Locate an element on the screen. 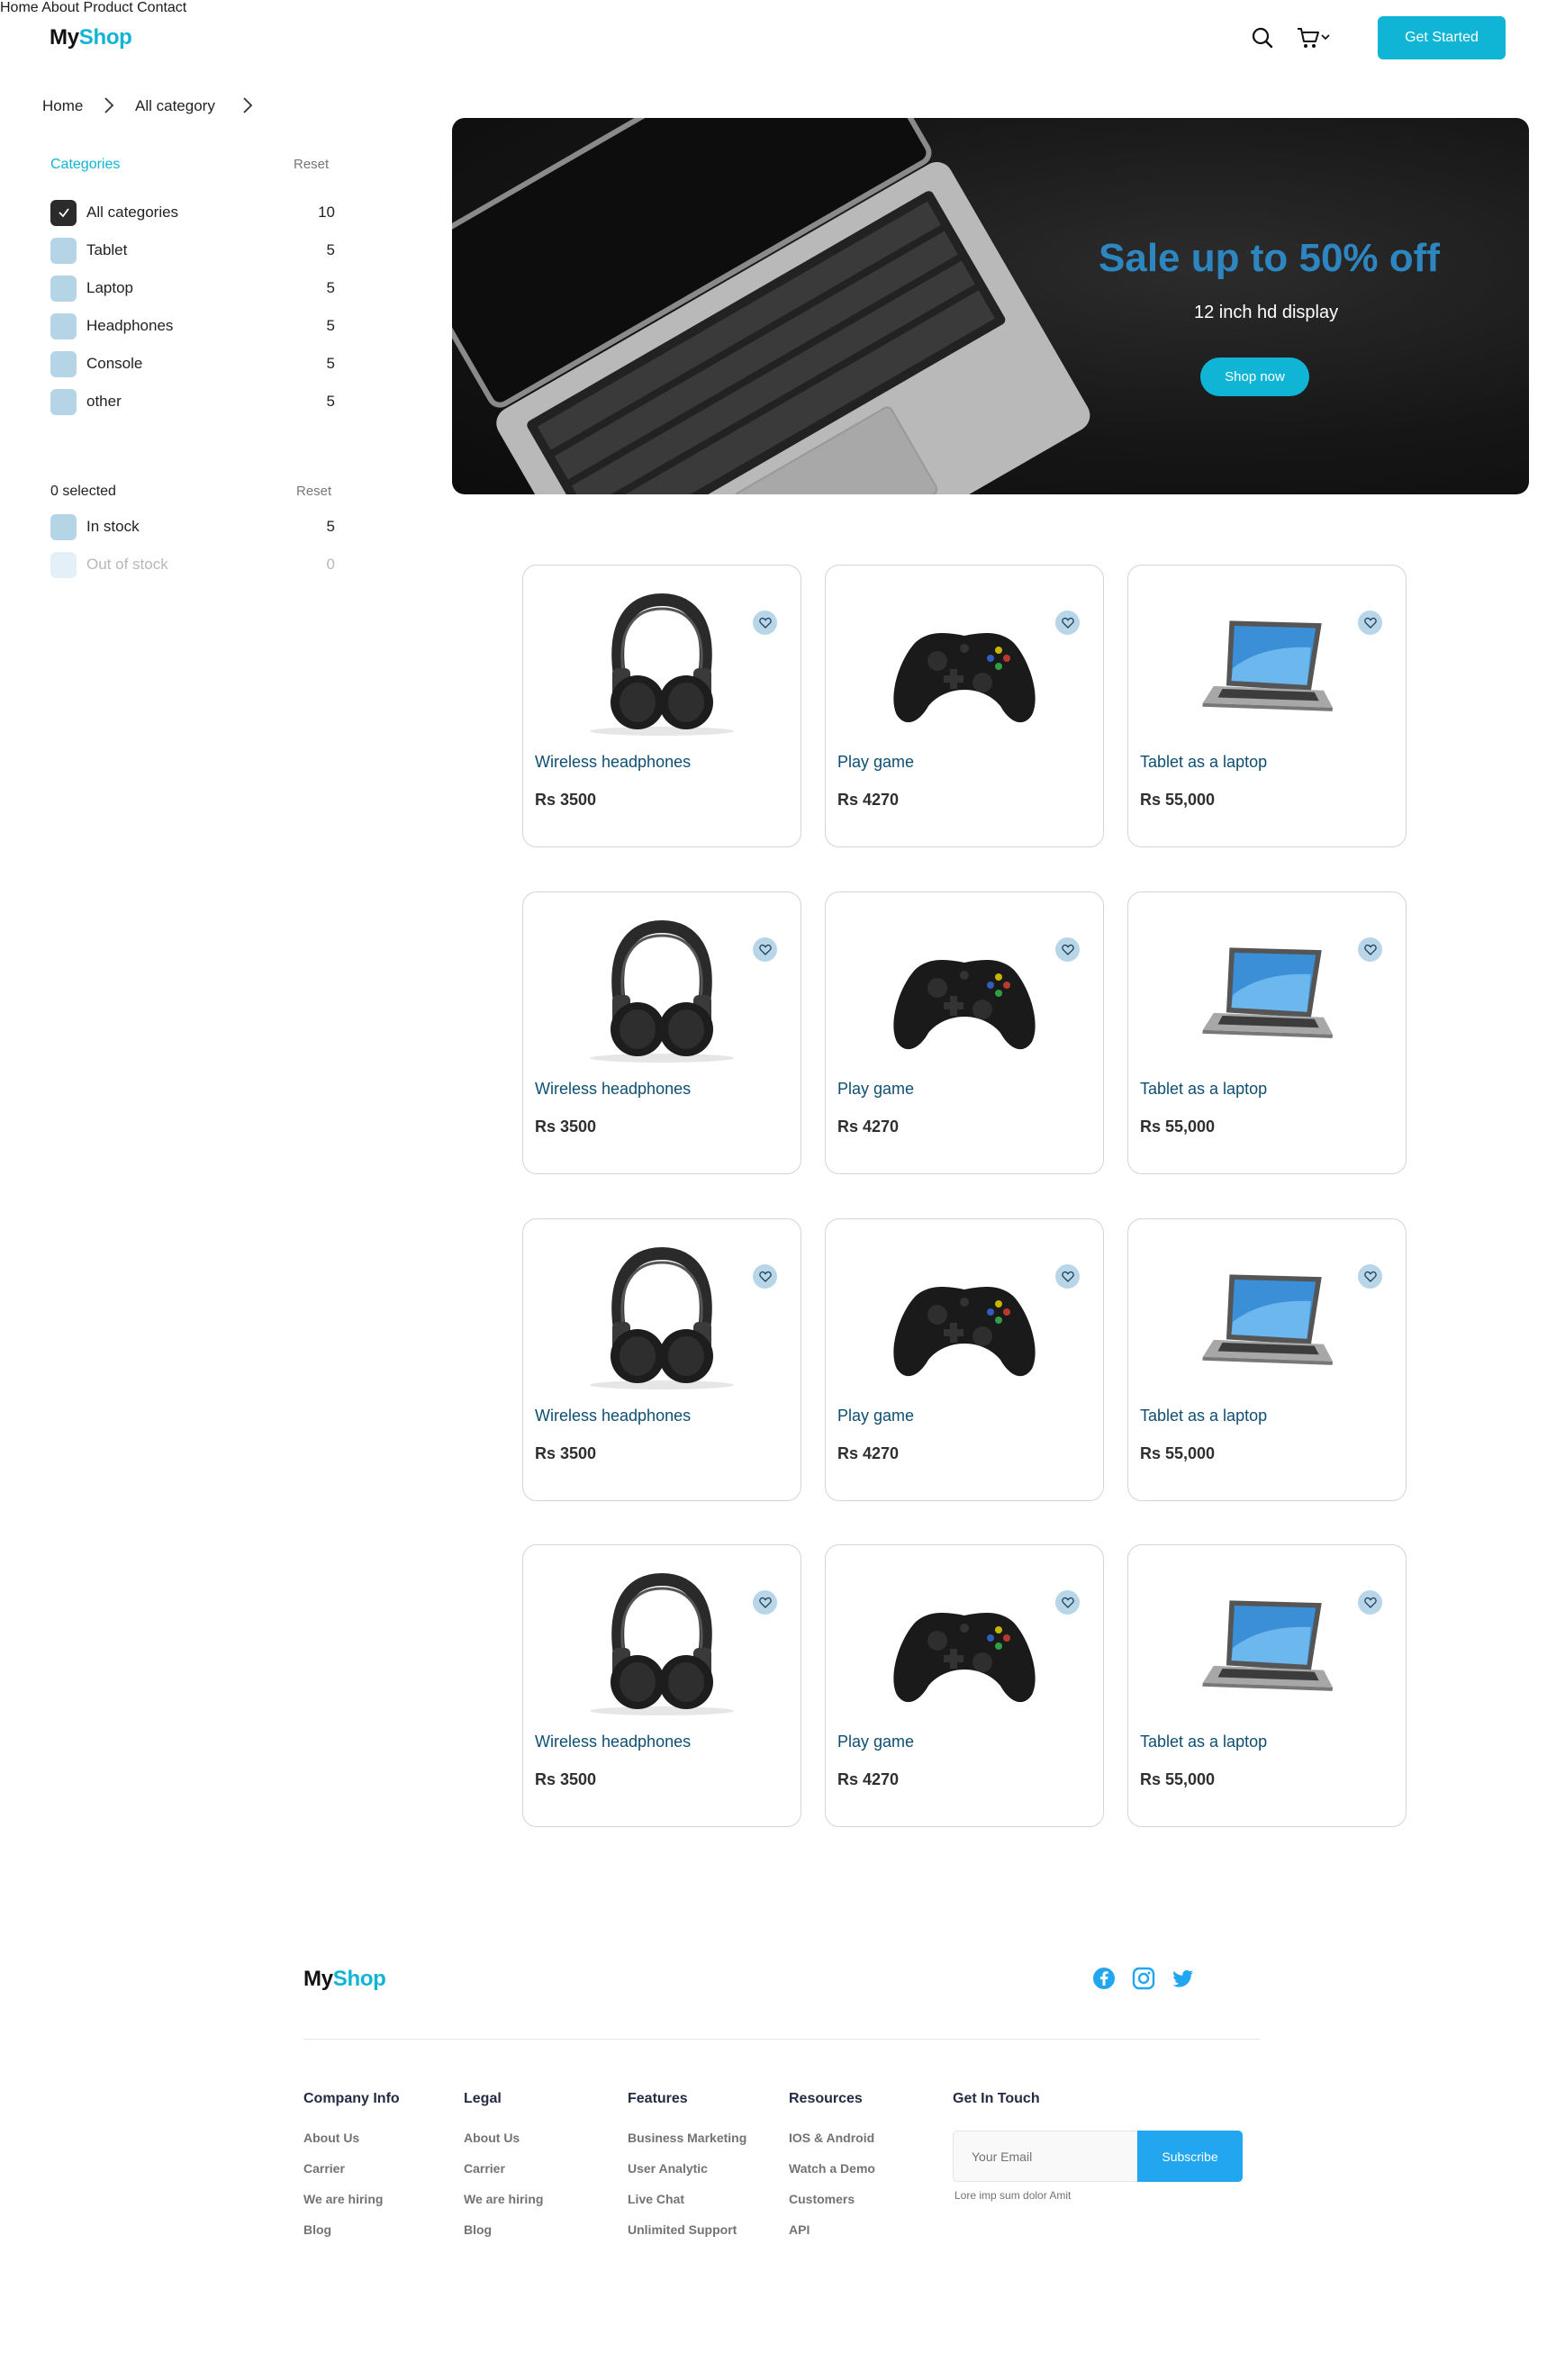 This screenshot has width=1556, height=2380. product-image-game-controller is located at coordinates (964, 663).